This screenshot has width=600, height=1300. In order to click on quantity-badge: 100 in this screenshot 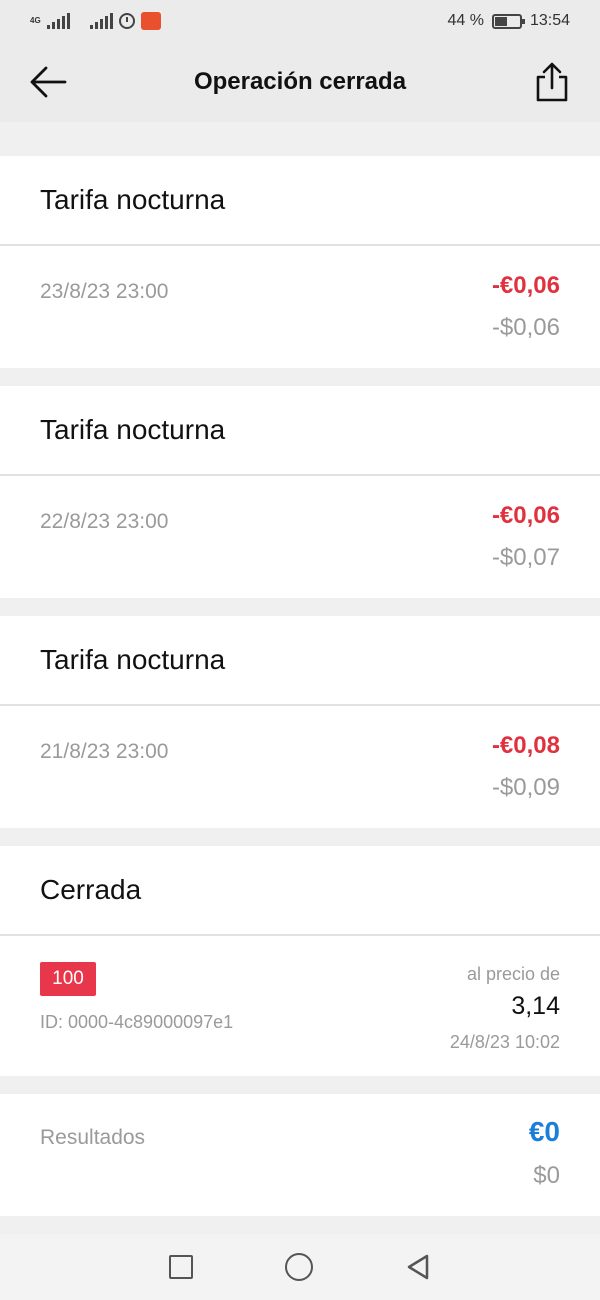, I will do `click(68, 979)`.